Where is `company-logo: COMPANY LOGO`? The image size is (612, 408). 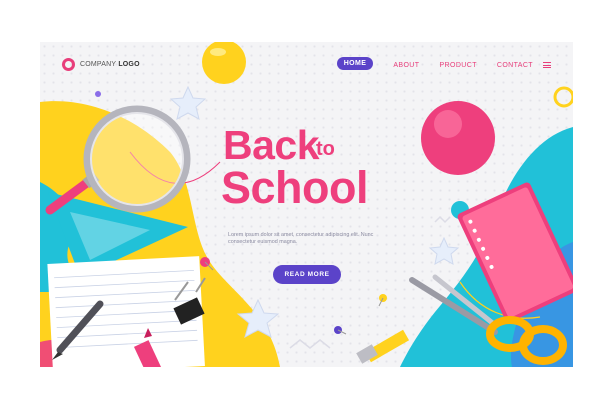
company-logo: COMPANY LOGO is located at coordinates (101, 64).